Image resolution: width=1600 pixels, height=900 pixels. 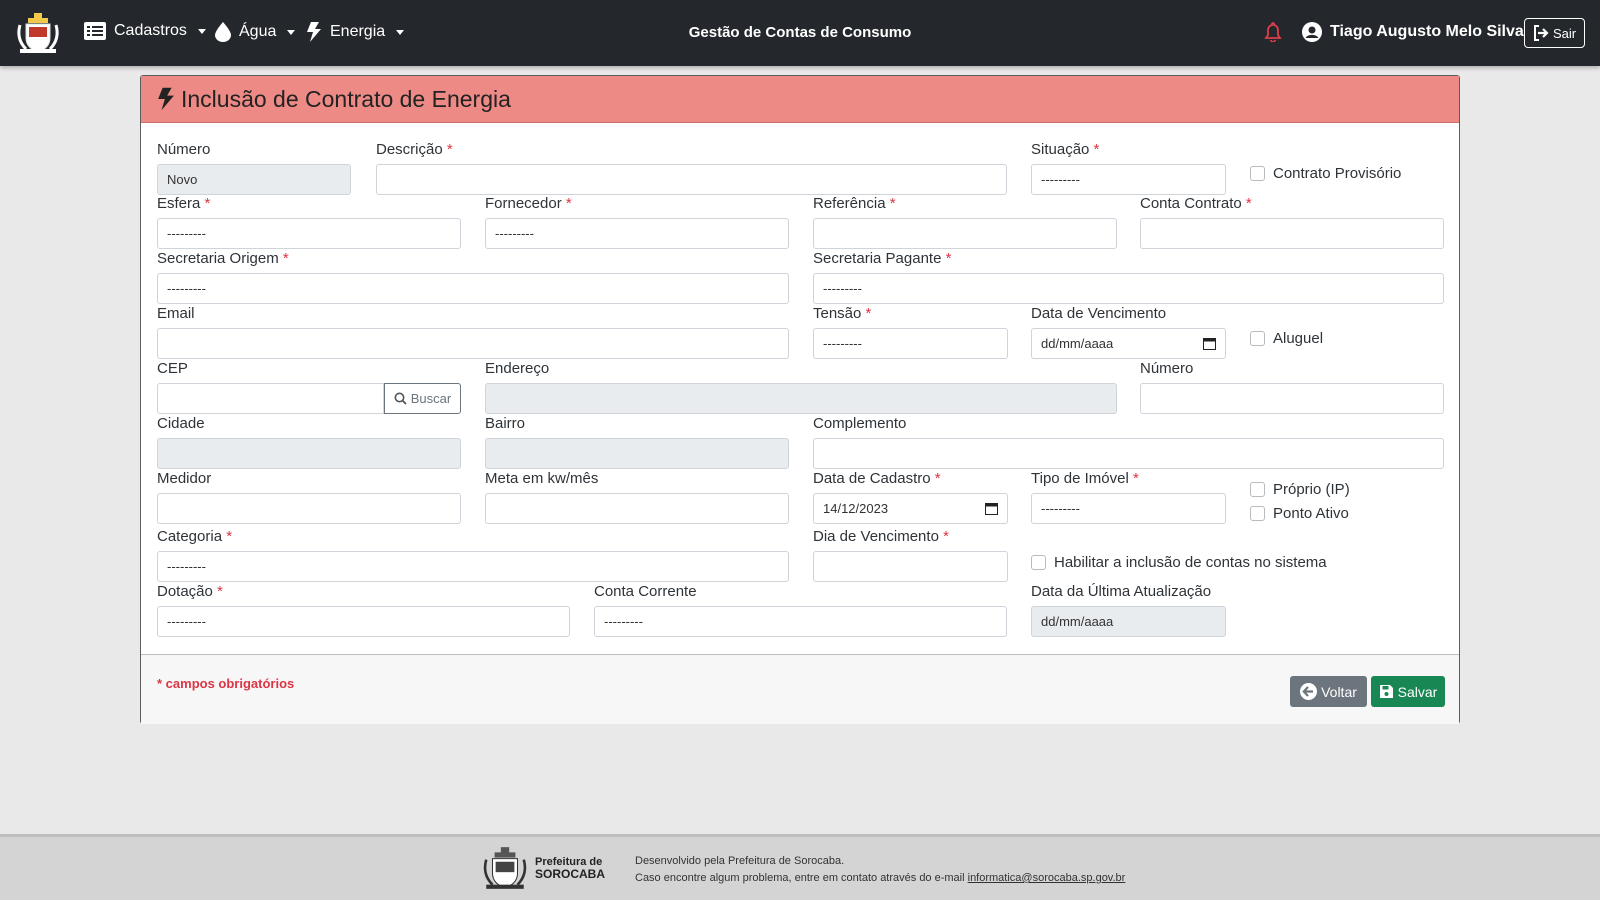 I want to click on dotacao-select: ---------, so click(x=363, y=621).